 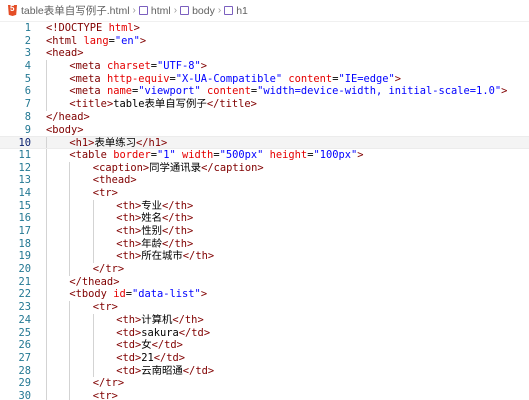 I want to click on code-line: 1 <!DOCTYPE html>, so click(x=264, y=28).